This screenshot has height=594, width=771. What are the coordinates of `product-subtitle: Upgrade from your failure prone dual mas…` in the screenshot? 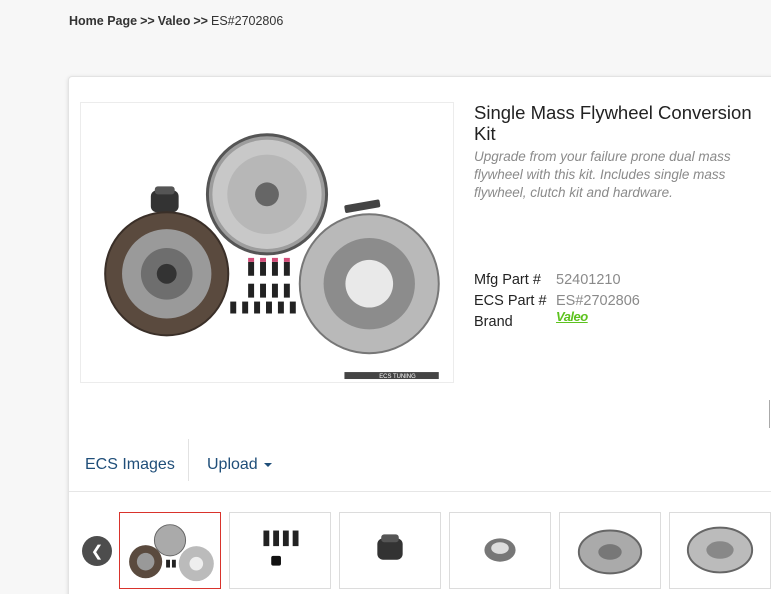 It's located at (602, 174).